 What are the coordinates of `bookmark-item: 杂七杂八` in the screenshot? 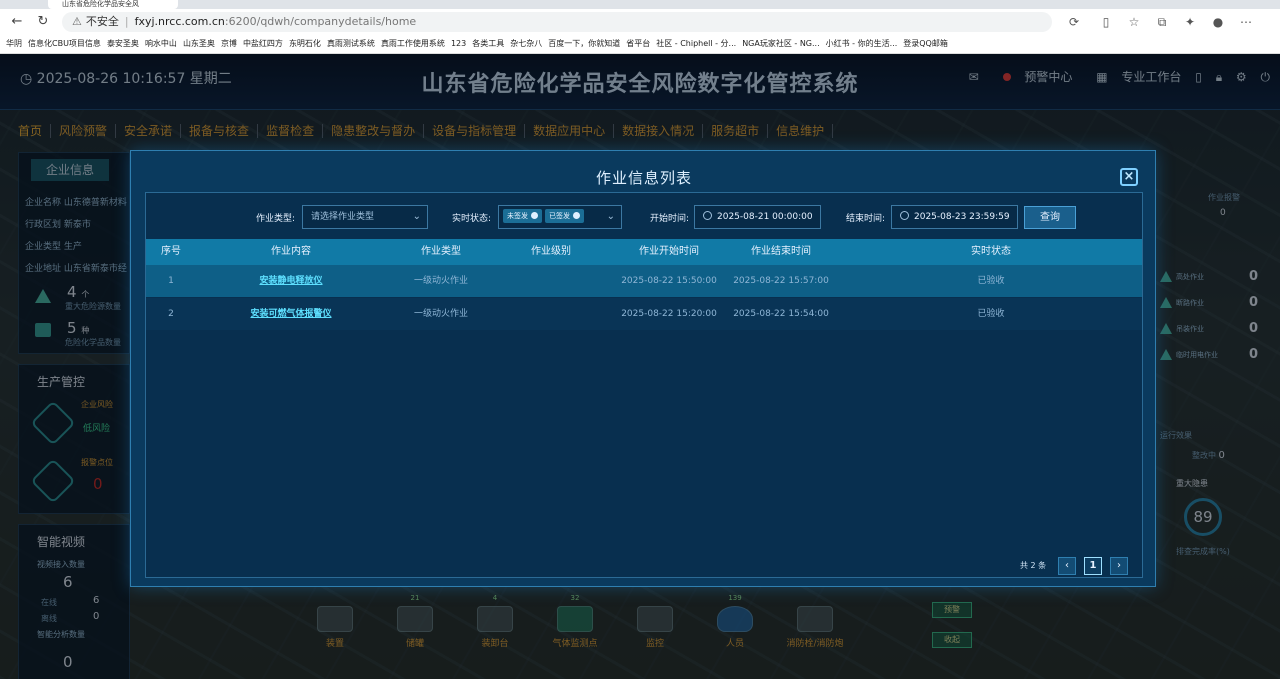 It's located at (526, 43).